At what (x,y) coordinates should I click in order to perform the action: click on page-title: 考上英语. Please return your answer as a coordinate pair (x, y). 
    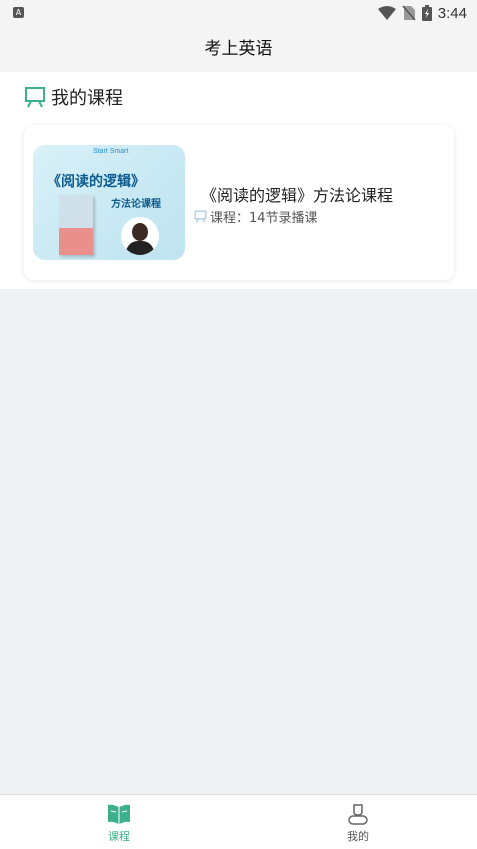
    Looking at the image, I should click on (238, 49).